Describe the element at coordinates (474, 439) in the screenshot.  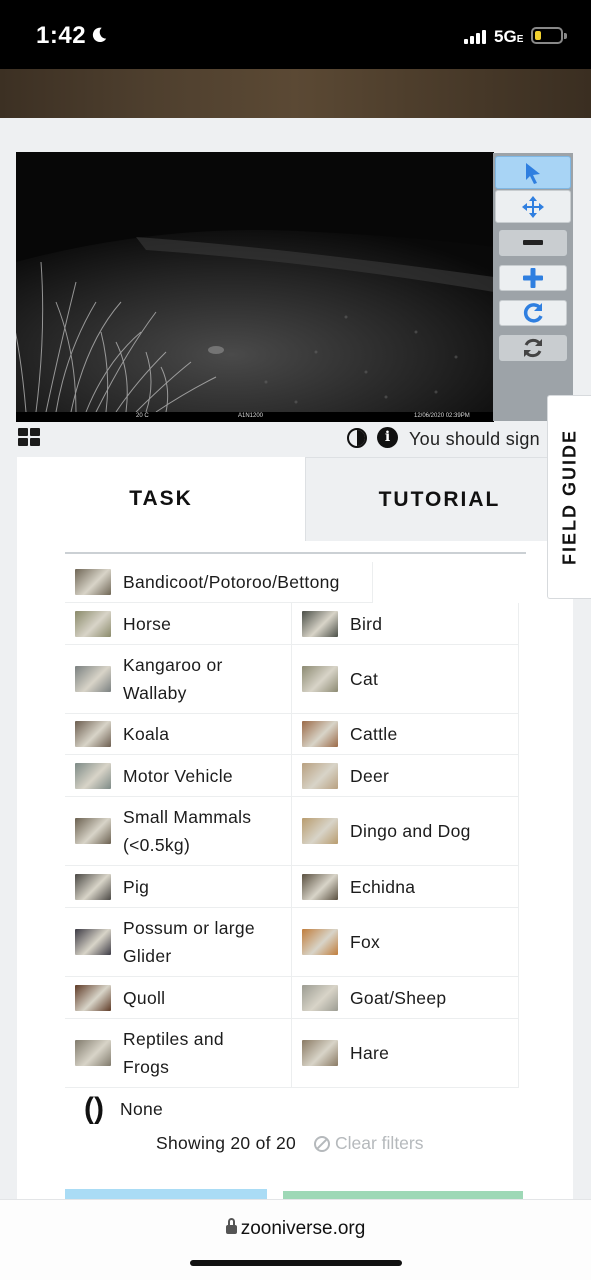
I see `sign-in-notice: You should sign` at that location.